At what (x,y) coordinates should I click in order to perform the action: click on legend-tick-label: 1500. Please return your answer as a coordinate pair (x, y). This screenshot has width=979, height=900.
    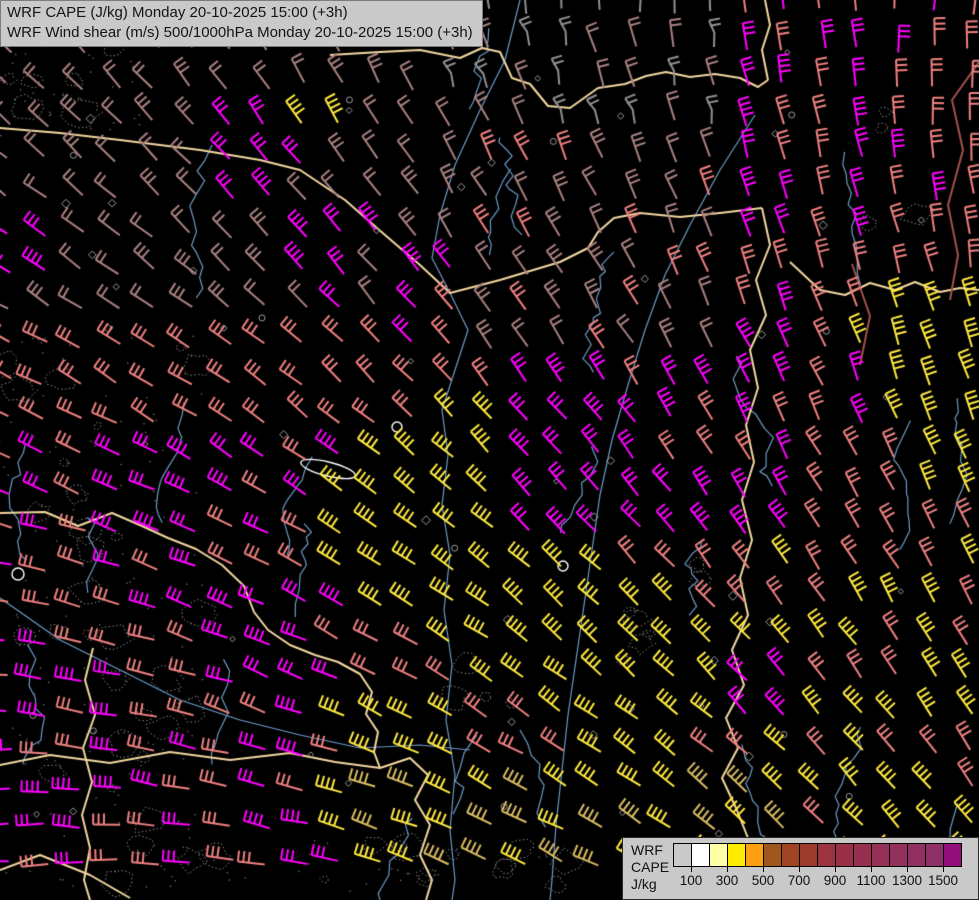
    Looking at the image, I should click on (943, 880).